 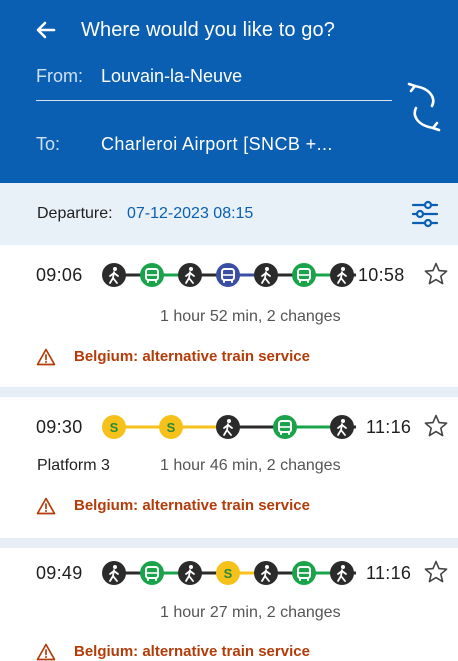 I want to click on duration-changes: 1 hour 52 min, 2 changes, so click(x=250, y=316).